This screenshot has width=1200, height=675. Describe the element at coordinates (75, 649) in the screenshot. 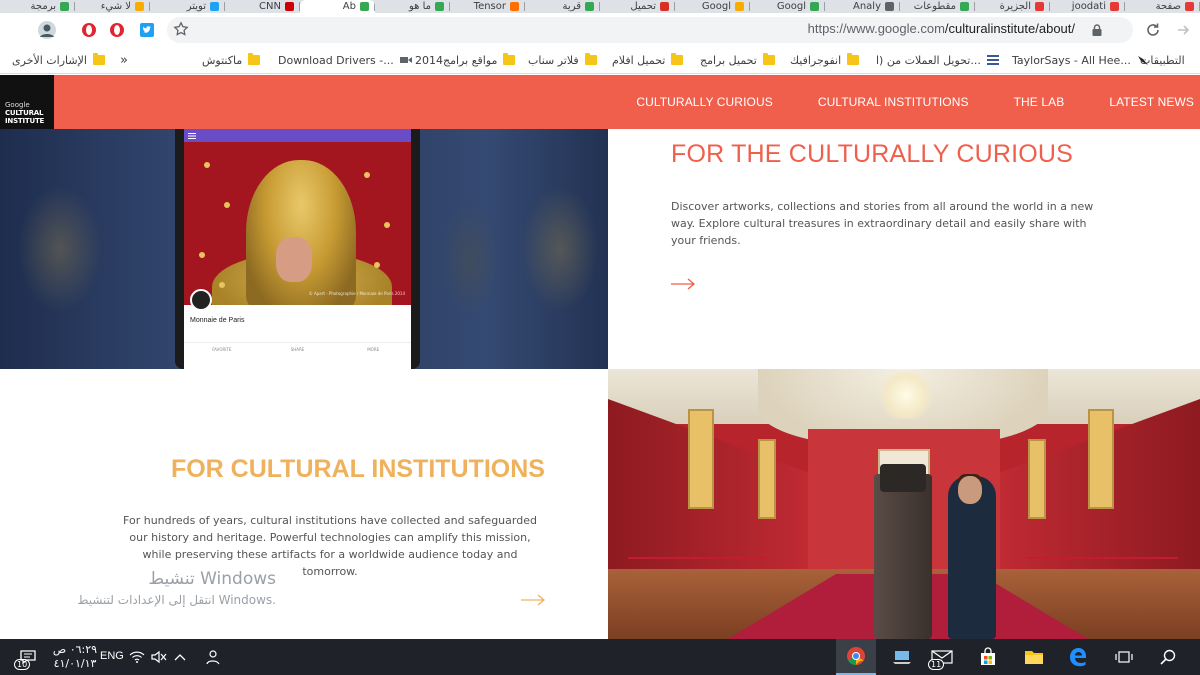

I see `clock-time: ٠٦:٢٩ ص` at that location.